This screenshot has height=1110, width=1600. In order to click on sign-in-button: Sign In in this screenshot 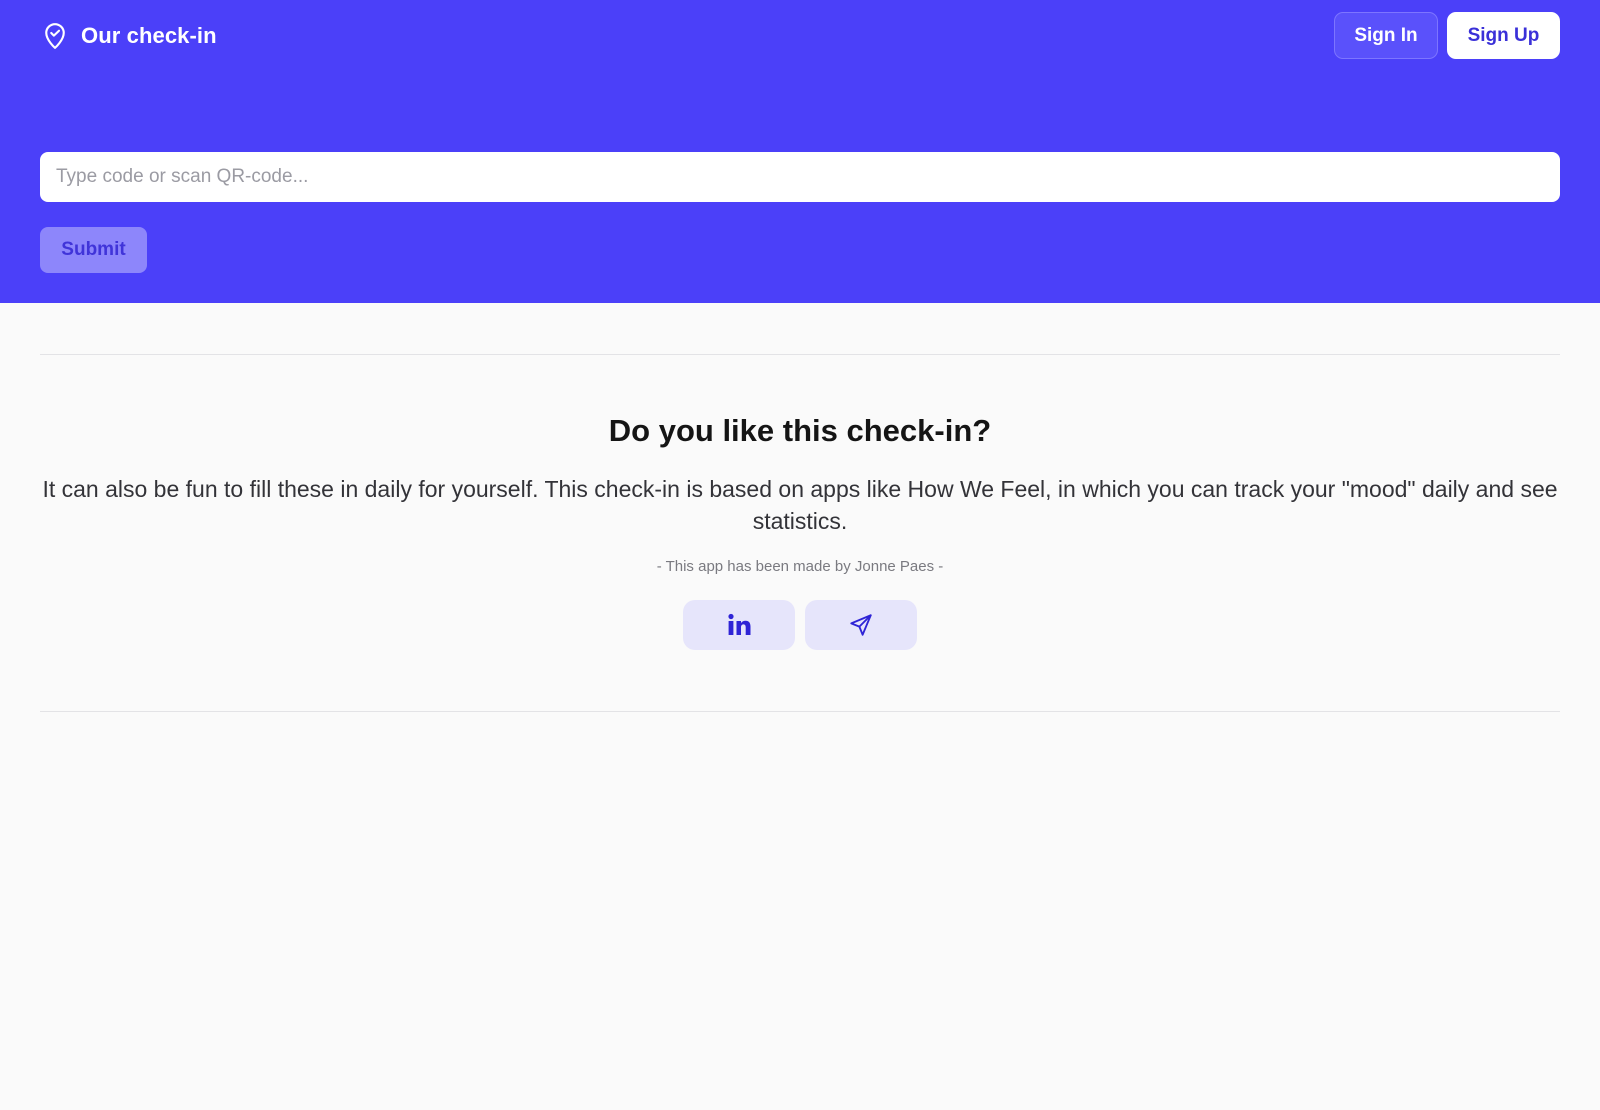, I will do `click(1386, 35)`.